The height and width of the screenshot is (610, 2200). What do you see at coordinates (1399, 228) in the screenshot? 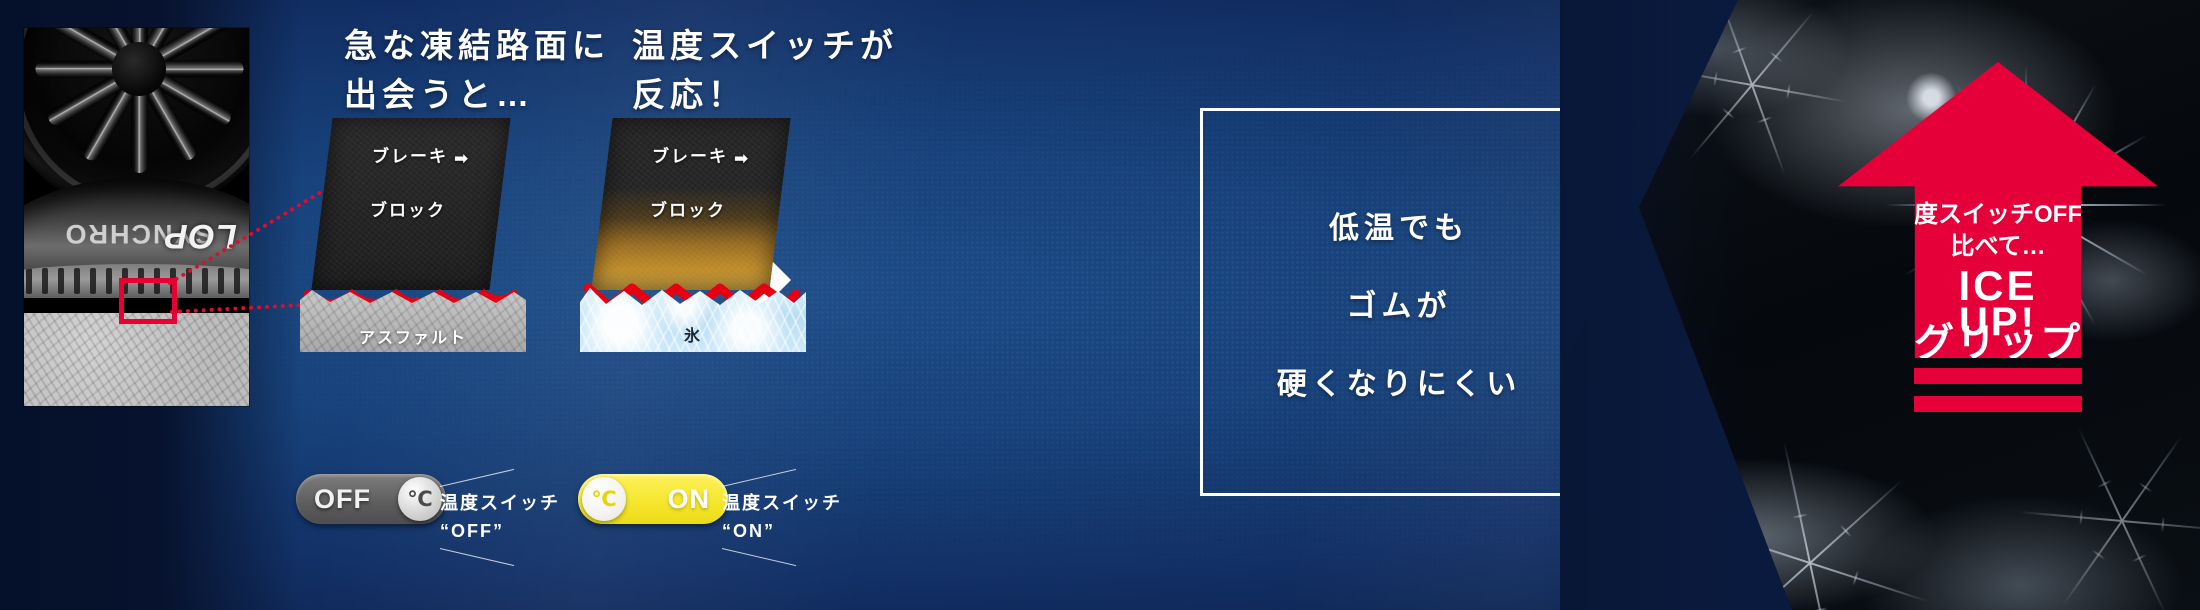
I see `feature-line-1: 低温でも` at bounding box center [1399, 228].